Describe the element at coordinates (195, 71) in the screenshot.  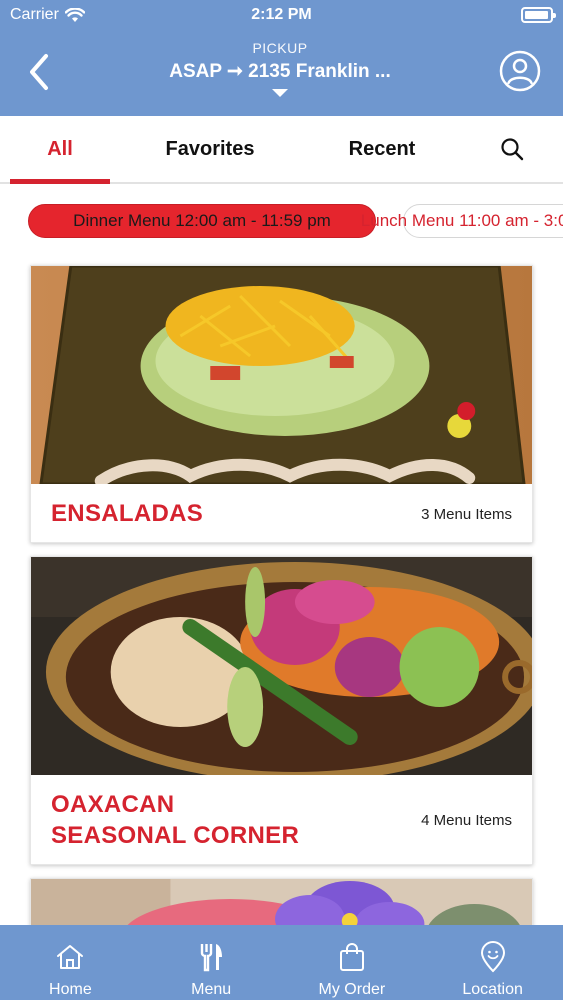
I see `pickup-time: ASAP` at that location.